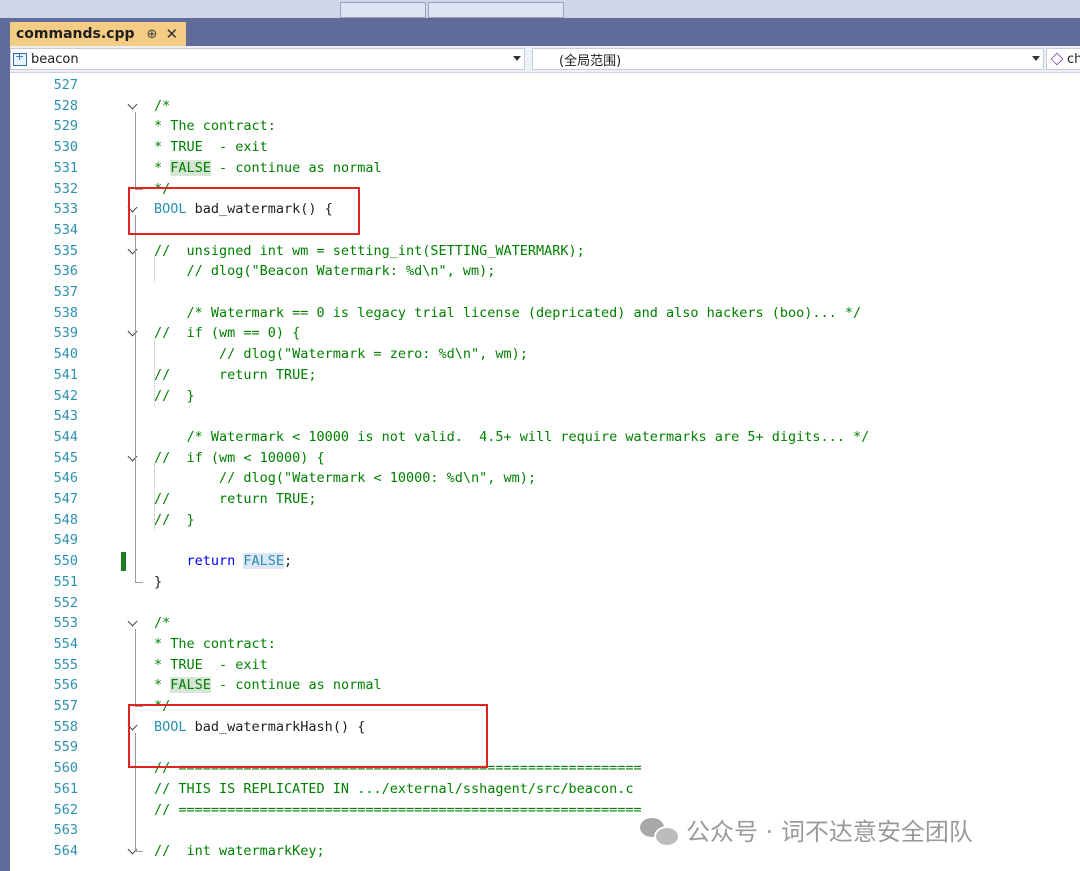 The width and height of the screenshot is (1080, 871). What do you see at coordinates (545, 665) in the screenshot?
I see `code-line: 555 * TRUE - exit` at bounding box center [545, 665].